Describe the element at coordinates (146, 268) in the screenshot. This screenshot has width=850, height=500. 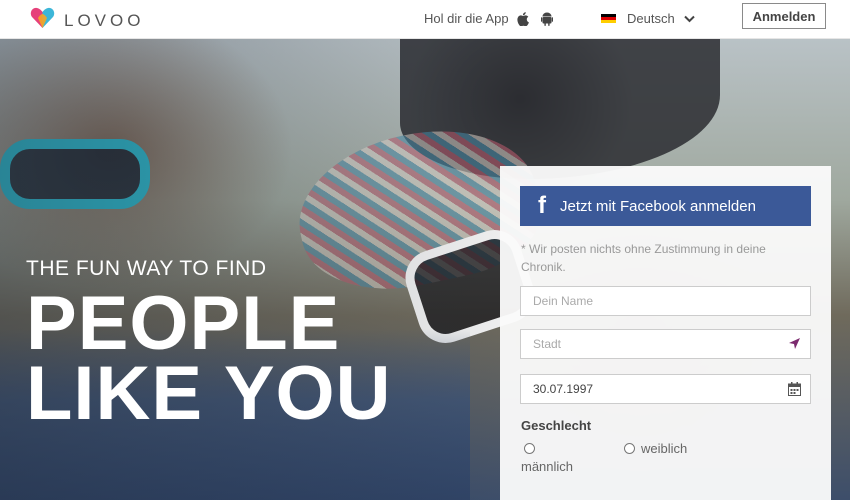
I see `hero-tagline: THE FUN WAY TO FIND` at that location.